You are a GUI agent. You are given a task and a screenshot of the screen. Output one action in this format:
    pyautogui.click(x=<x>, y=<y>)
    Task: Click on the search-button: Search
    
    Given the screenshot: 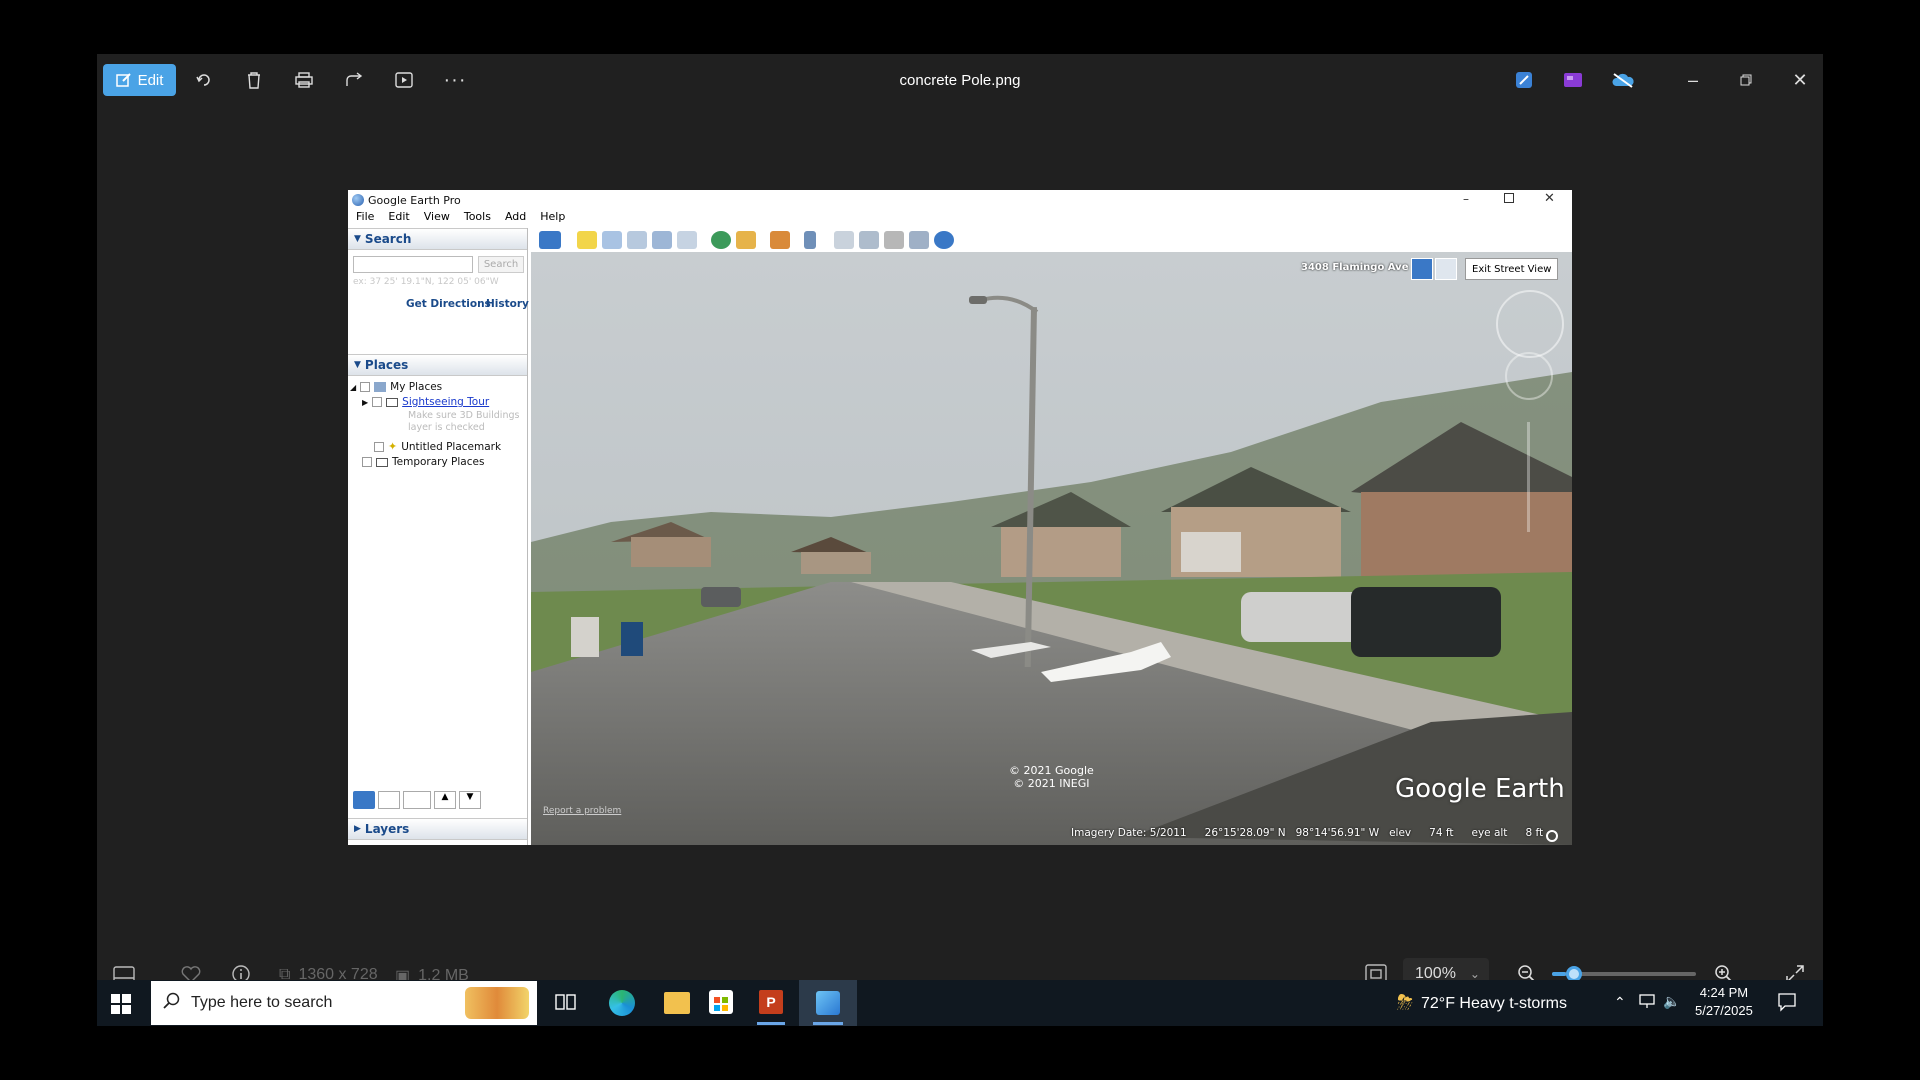 What is the action you would take?
    pyautogui.click(x=501, y=264)
    